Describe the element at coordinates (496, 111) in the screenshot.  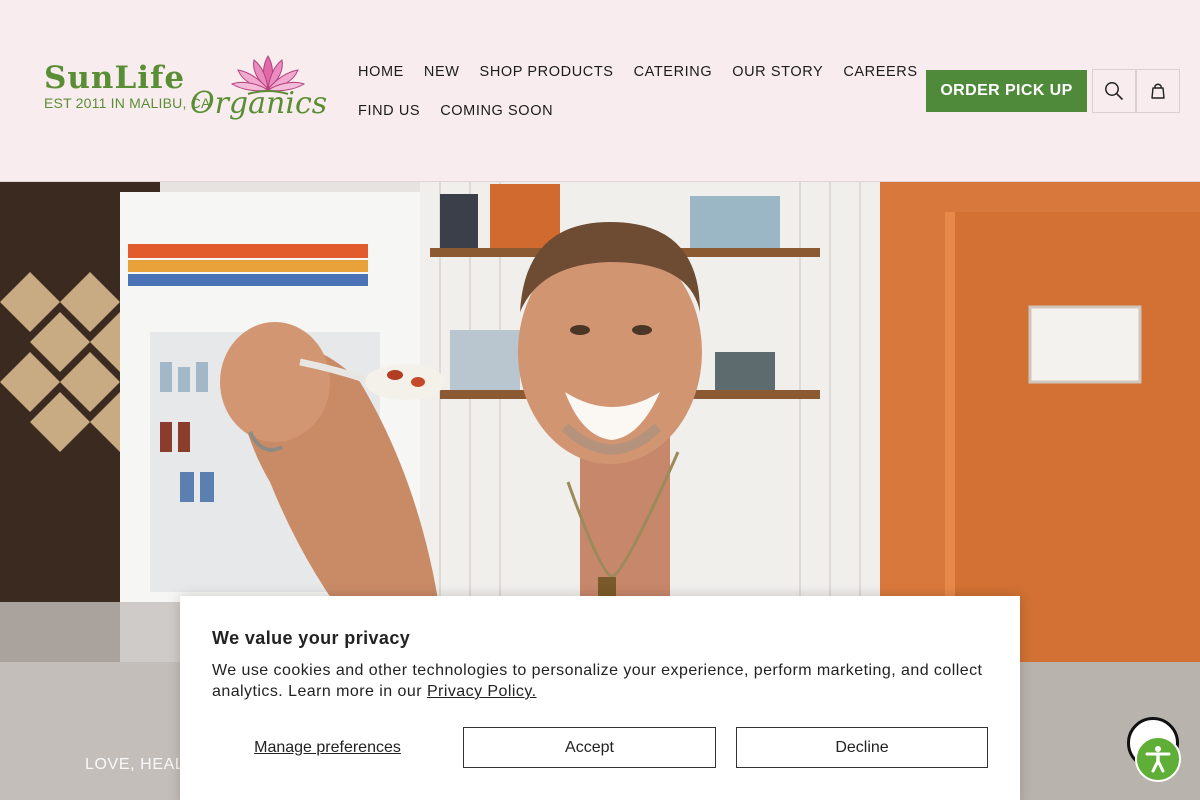
I see `nav-coming-soon: COMING SOON` at that location.